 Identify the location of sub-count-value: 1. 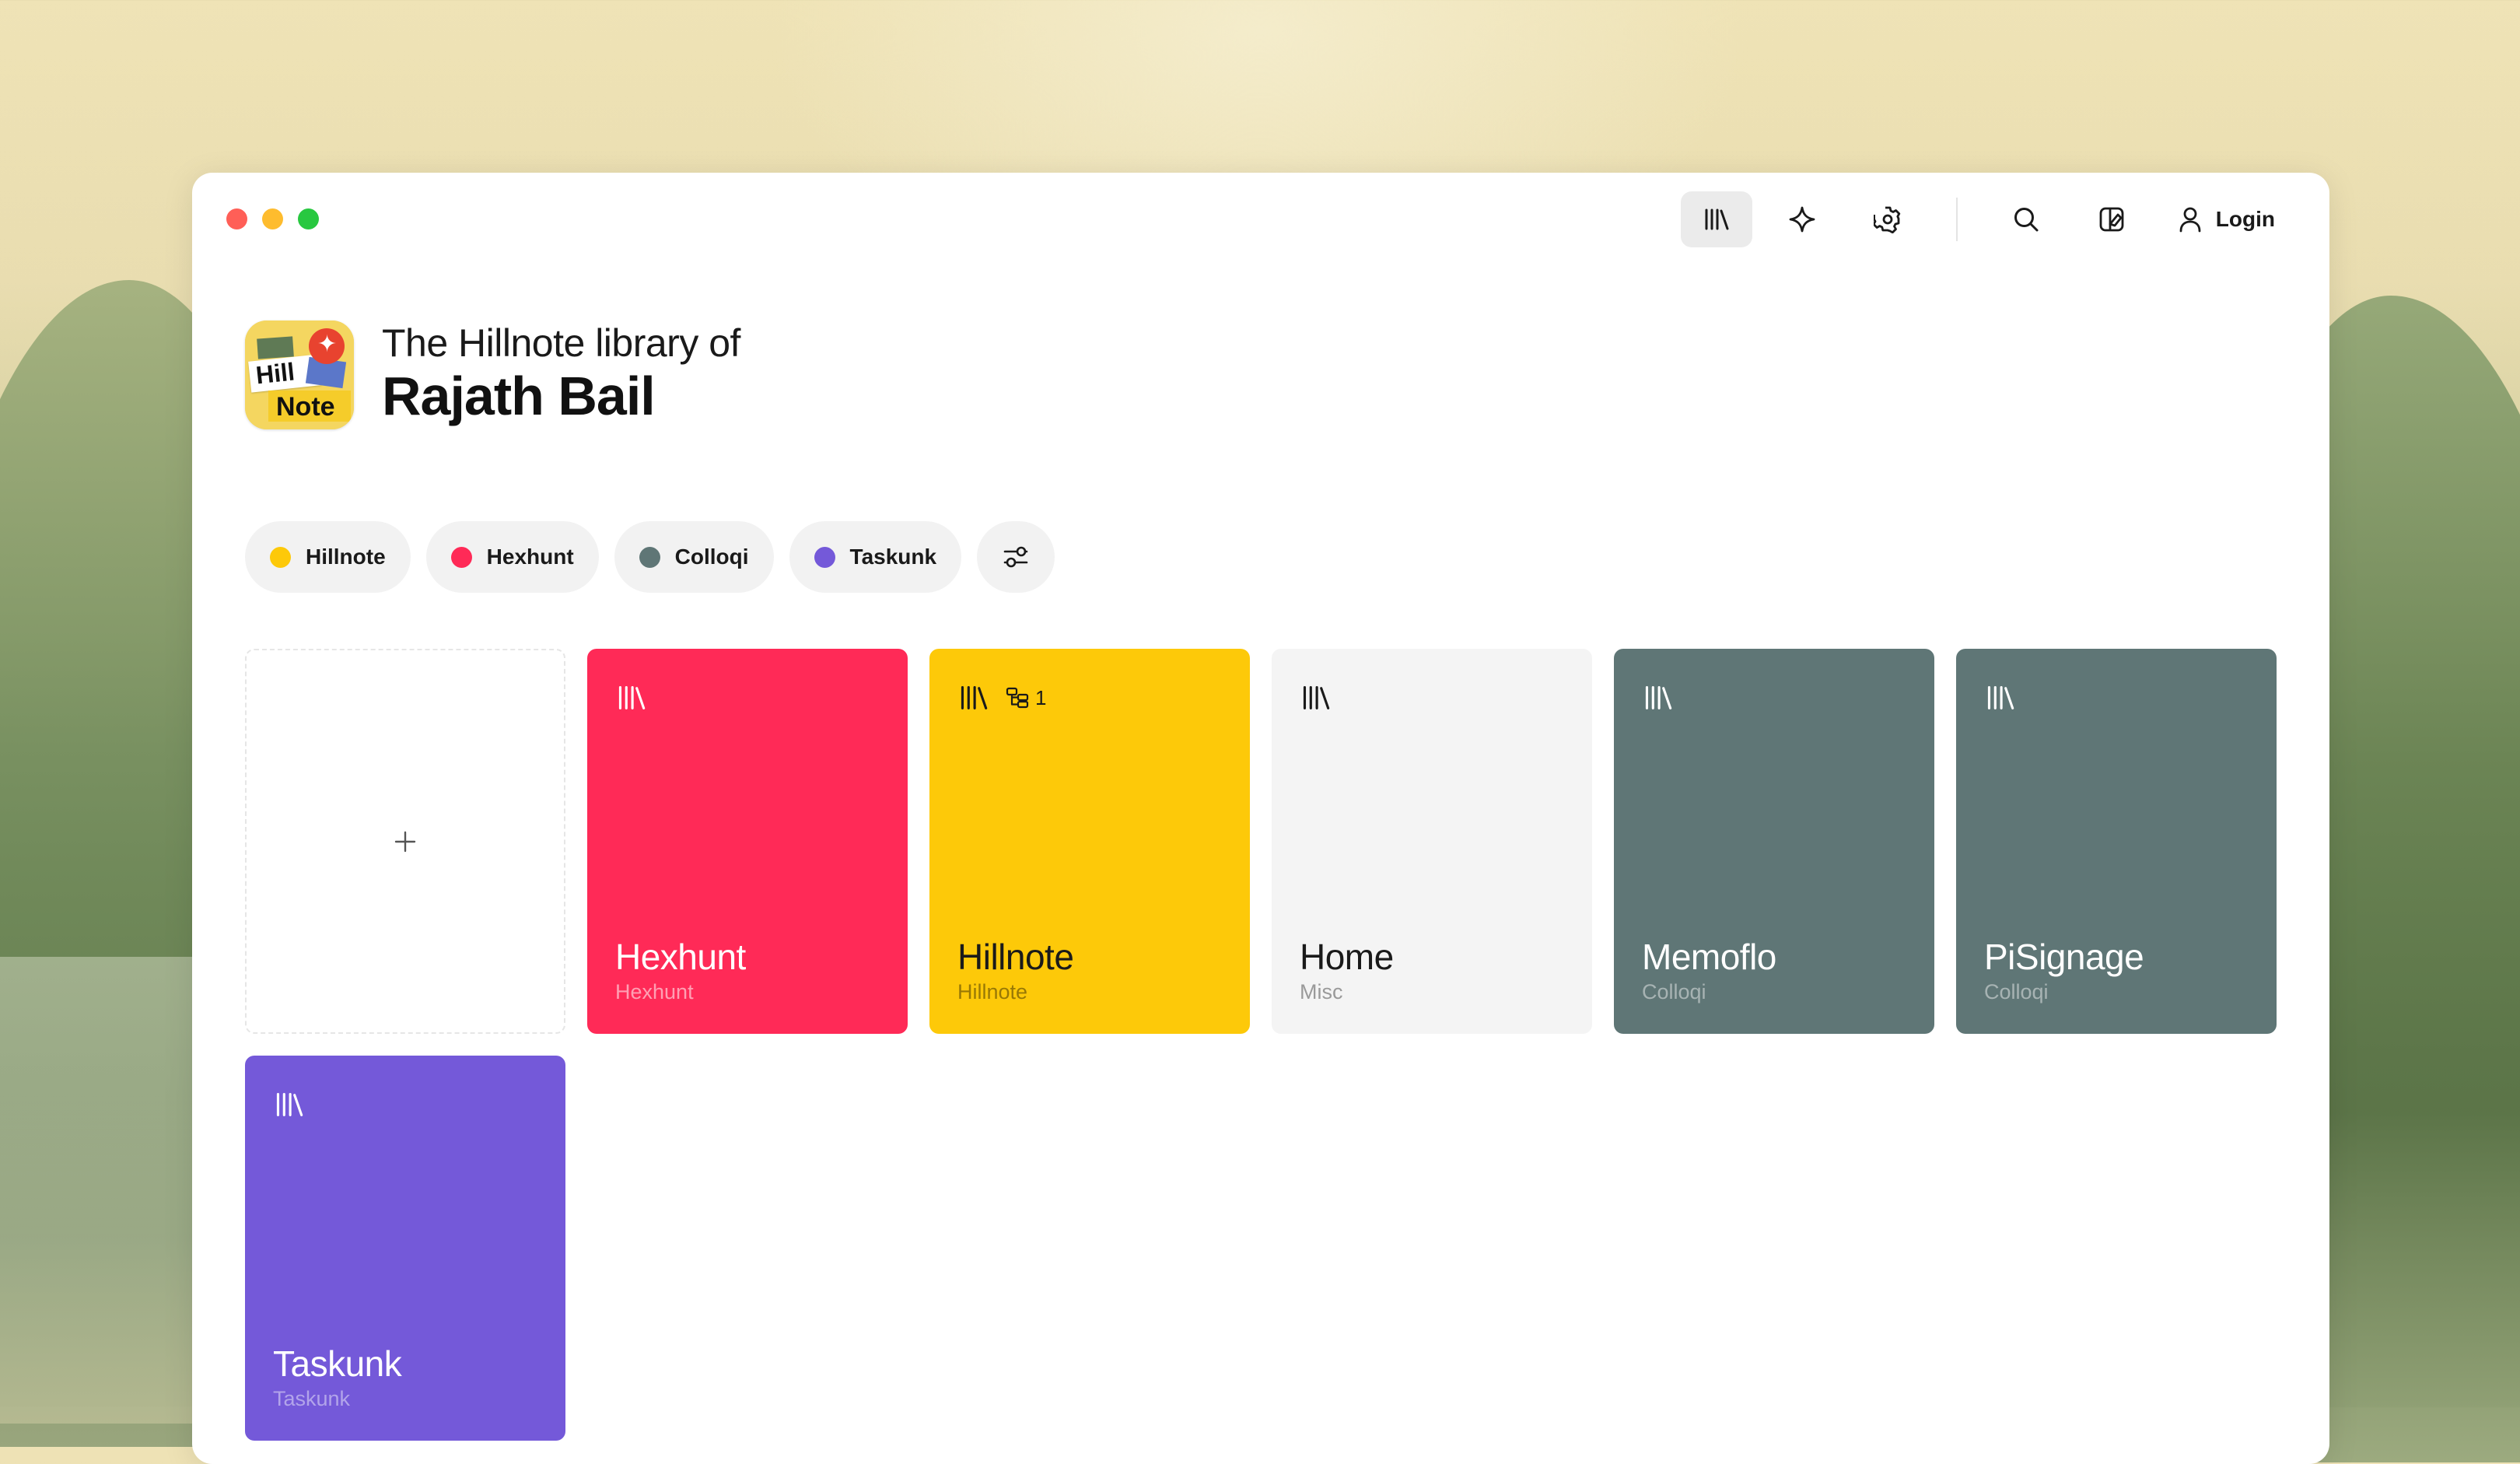
(1041, 697).